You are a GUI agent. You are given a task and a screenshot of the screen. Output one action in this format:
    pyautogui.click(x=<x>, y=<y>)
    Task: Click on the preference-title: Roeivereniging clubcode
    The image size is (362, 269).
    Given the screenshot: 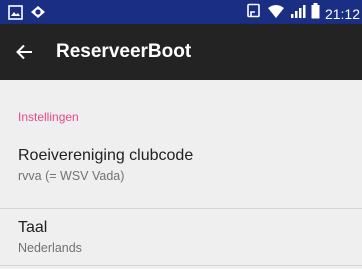 What is the action you would take?
    pyautogui.click(x=106, y=155)
    